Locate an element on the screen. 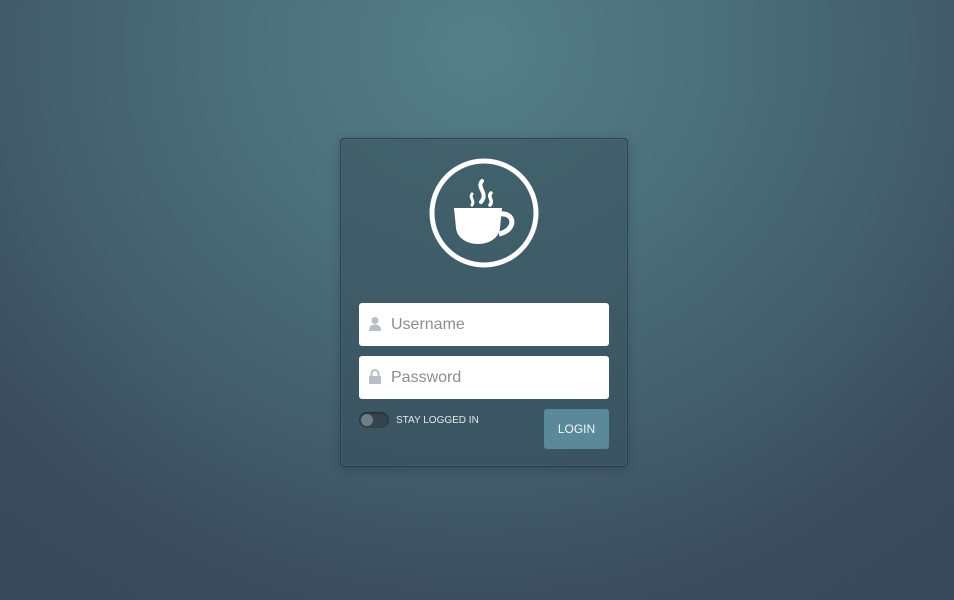 Image resolution: width=954 pixels, height=600 pixels. password-input is located at coordinates (496, 377).